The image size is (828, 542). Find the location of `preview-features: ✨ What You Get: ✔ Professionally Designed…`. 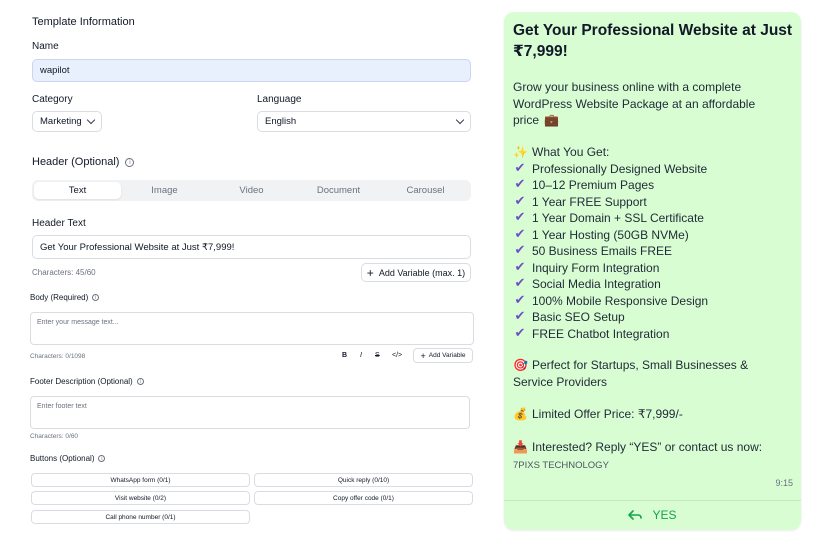

preview-features: ✨ What You Get: ✔ Professionally Designed… is located at coordinates (610, 243).